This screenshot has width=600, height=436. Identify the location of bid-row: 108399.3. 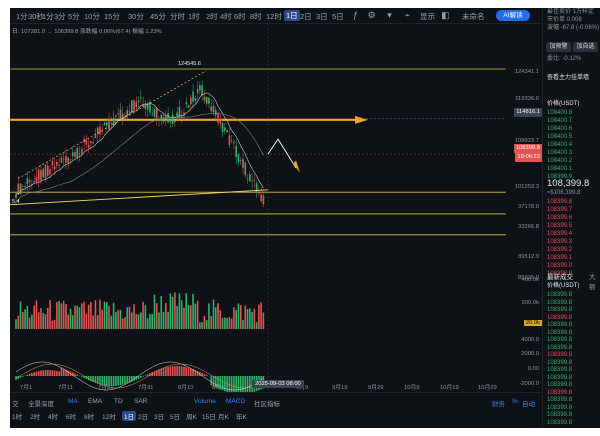
(572, 242).